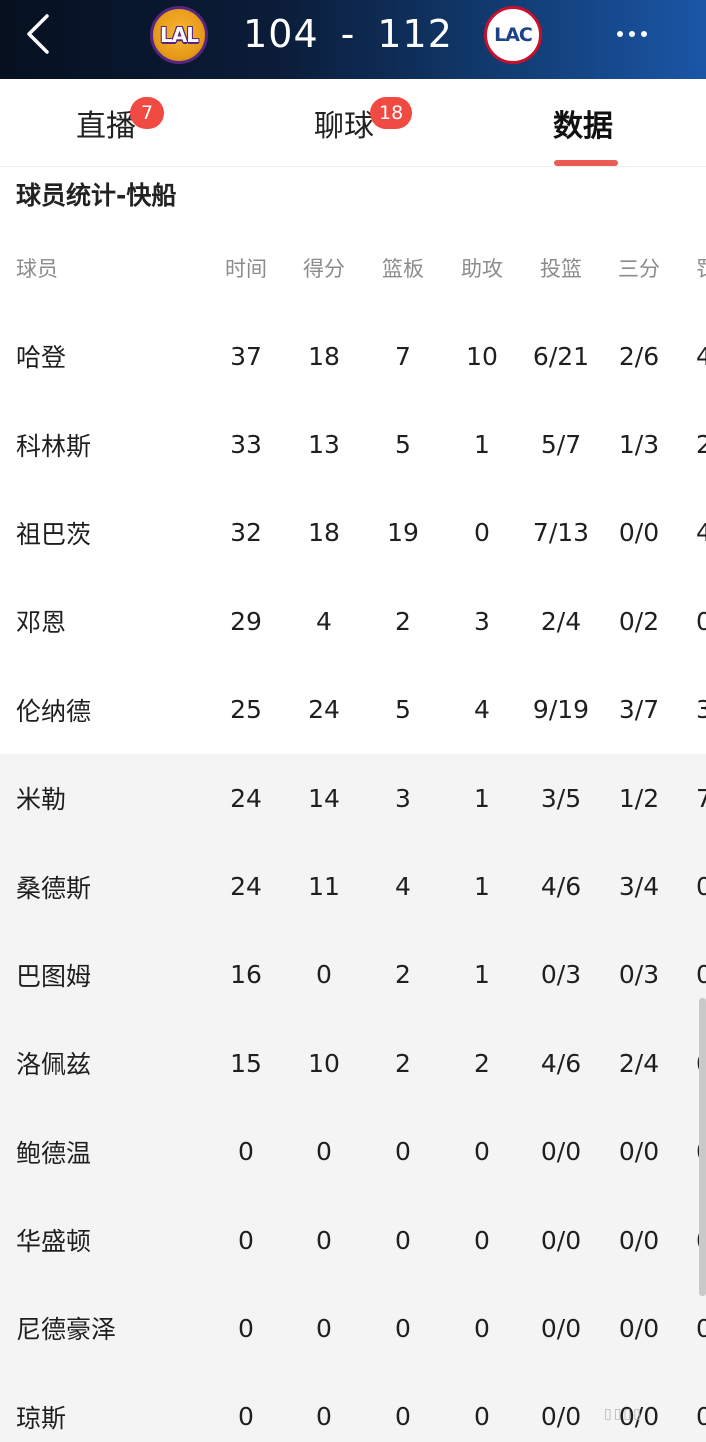  Describe the element at coordinates (324, 621) in the screenshot. I see `stat-points: 4` at that location.